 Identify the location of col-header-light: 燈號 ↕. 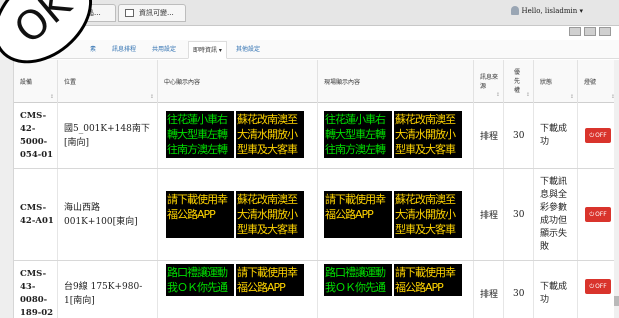
(598, 81).